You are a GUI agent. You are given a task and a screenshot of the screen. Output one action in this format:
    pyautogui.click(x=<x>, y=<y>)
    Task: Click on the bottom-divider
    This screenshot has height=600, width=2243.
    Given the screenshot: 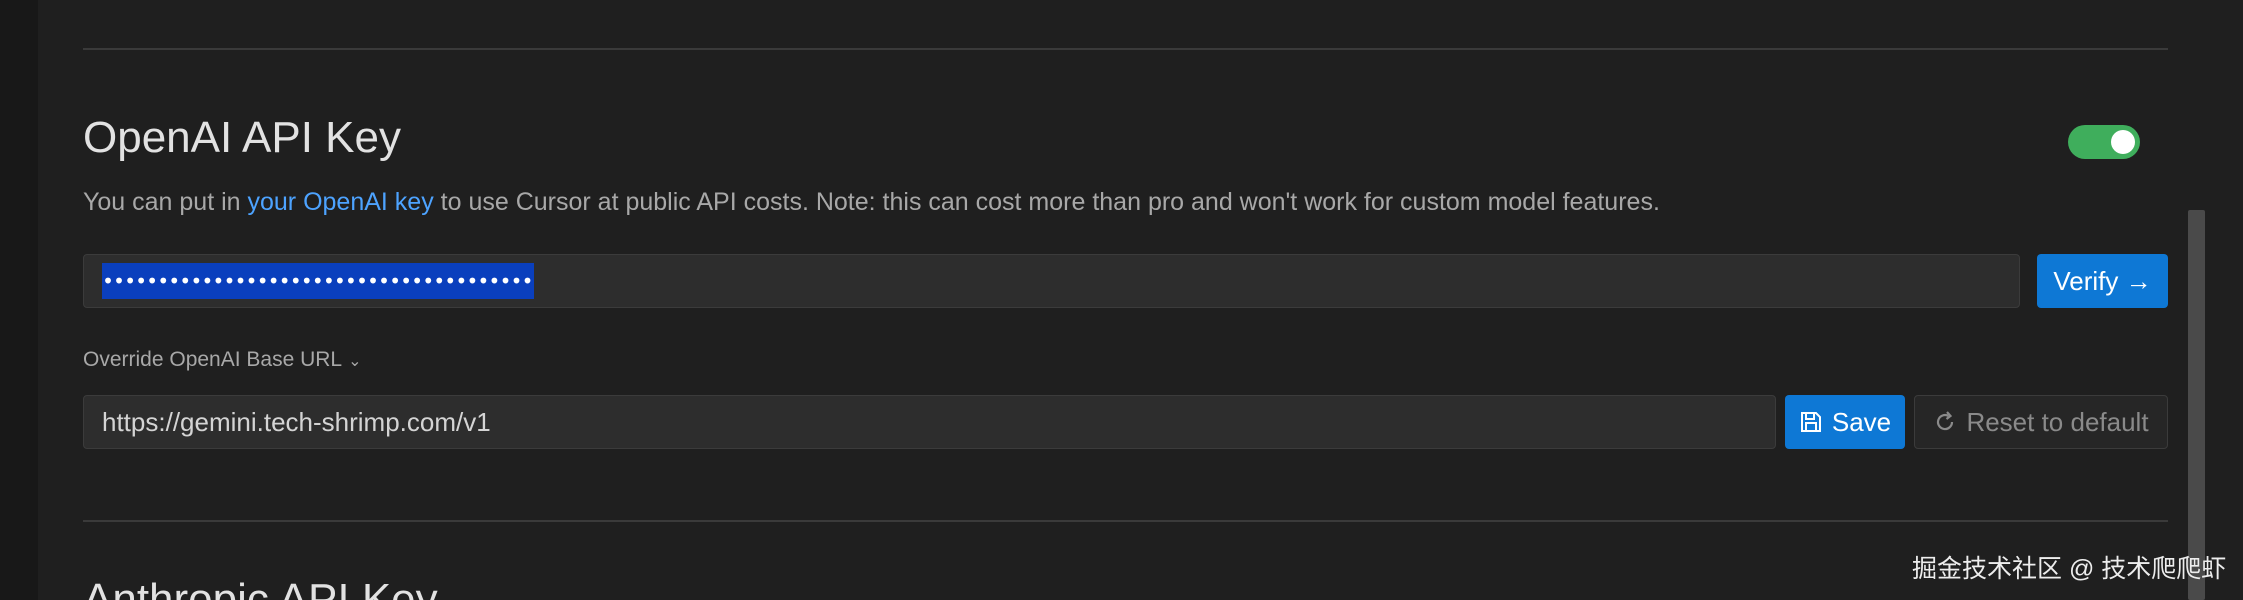 What is the action you would take?
    pyautogui.click(x=1125, y=521)
    